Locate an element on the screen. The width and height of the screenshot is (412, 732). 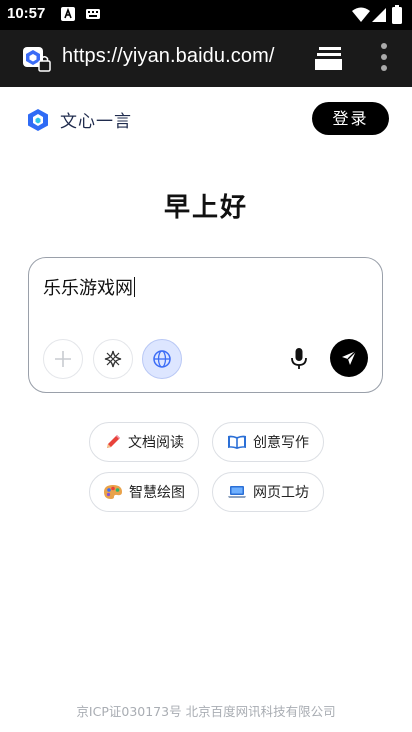
prompt-input-value: 乐乐游戏网 is located at coordinates (88, 288).